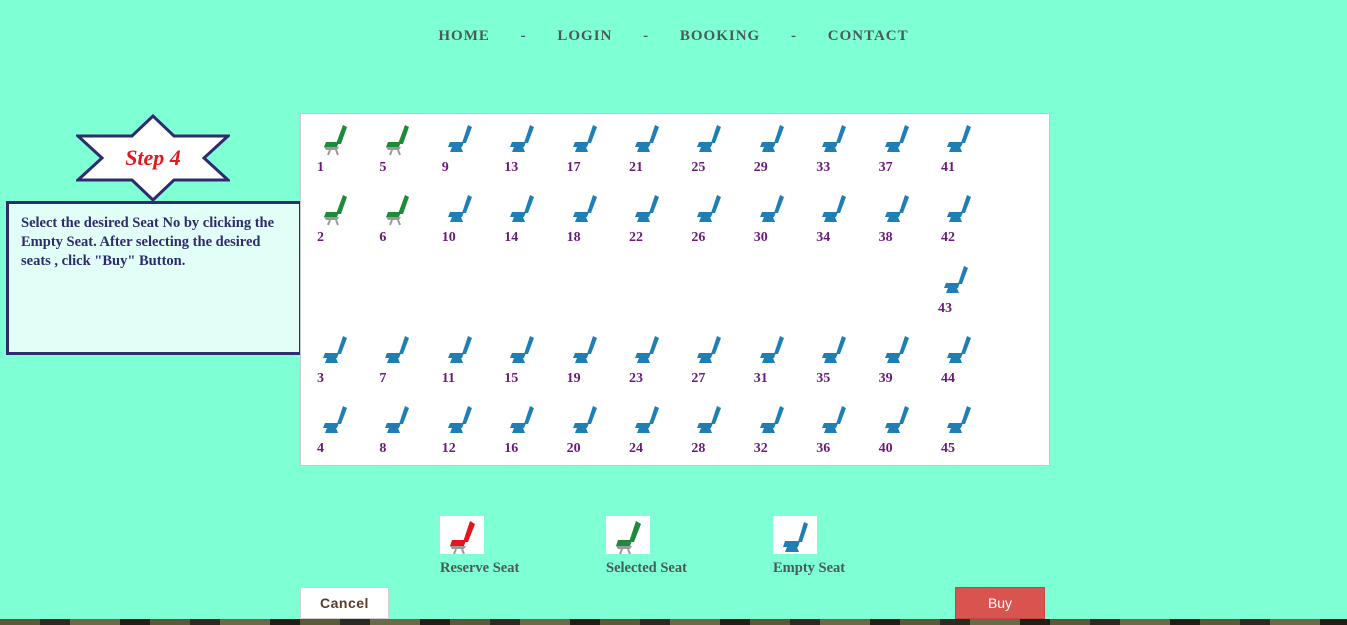 The image size is (1347, 625). Describe the element at coordinates (760, 237) in the screenshot. I see `seat-number: 30` at that location.